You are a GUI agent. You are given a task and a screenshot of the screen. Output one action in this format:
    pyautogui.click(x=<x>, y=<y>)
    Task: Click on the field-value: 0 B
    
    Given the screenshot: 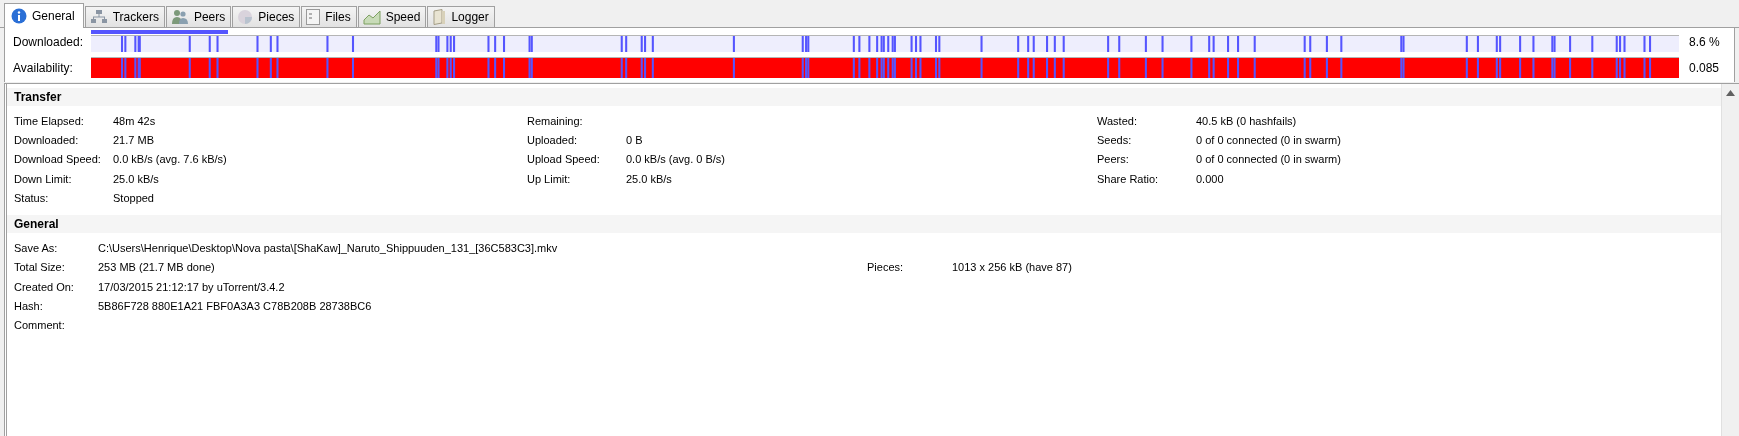 What is the action you would take?
    pyautogui.click(x=634, y=139)
    